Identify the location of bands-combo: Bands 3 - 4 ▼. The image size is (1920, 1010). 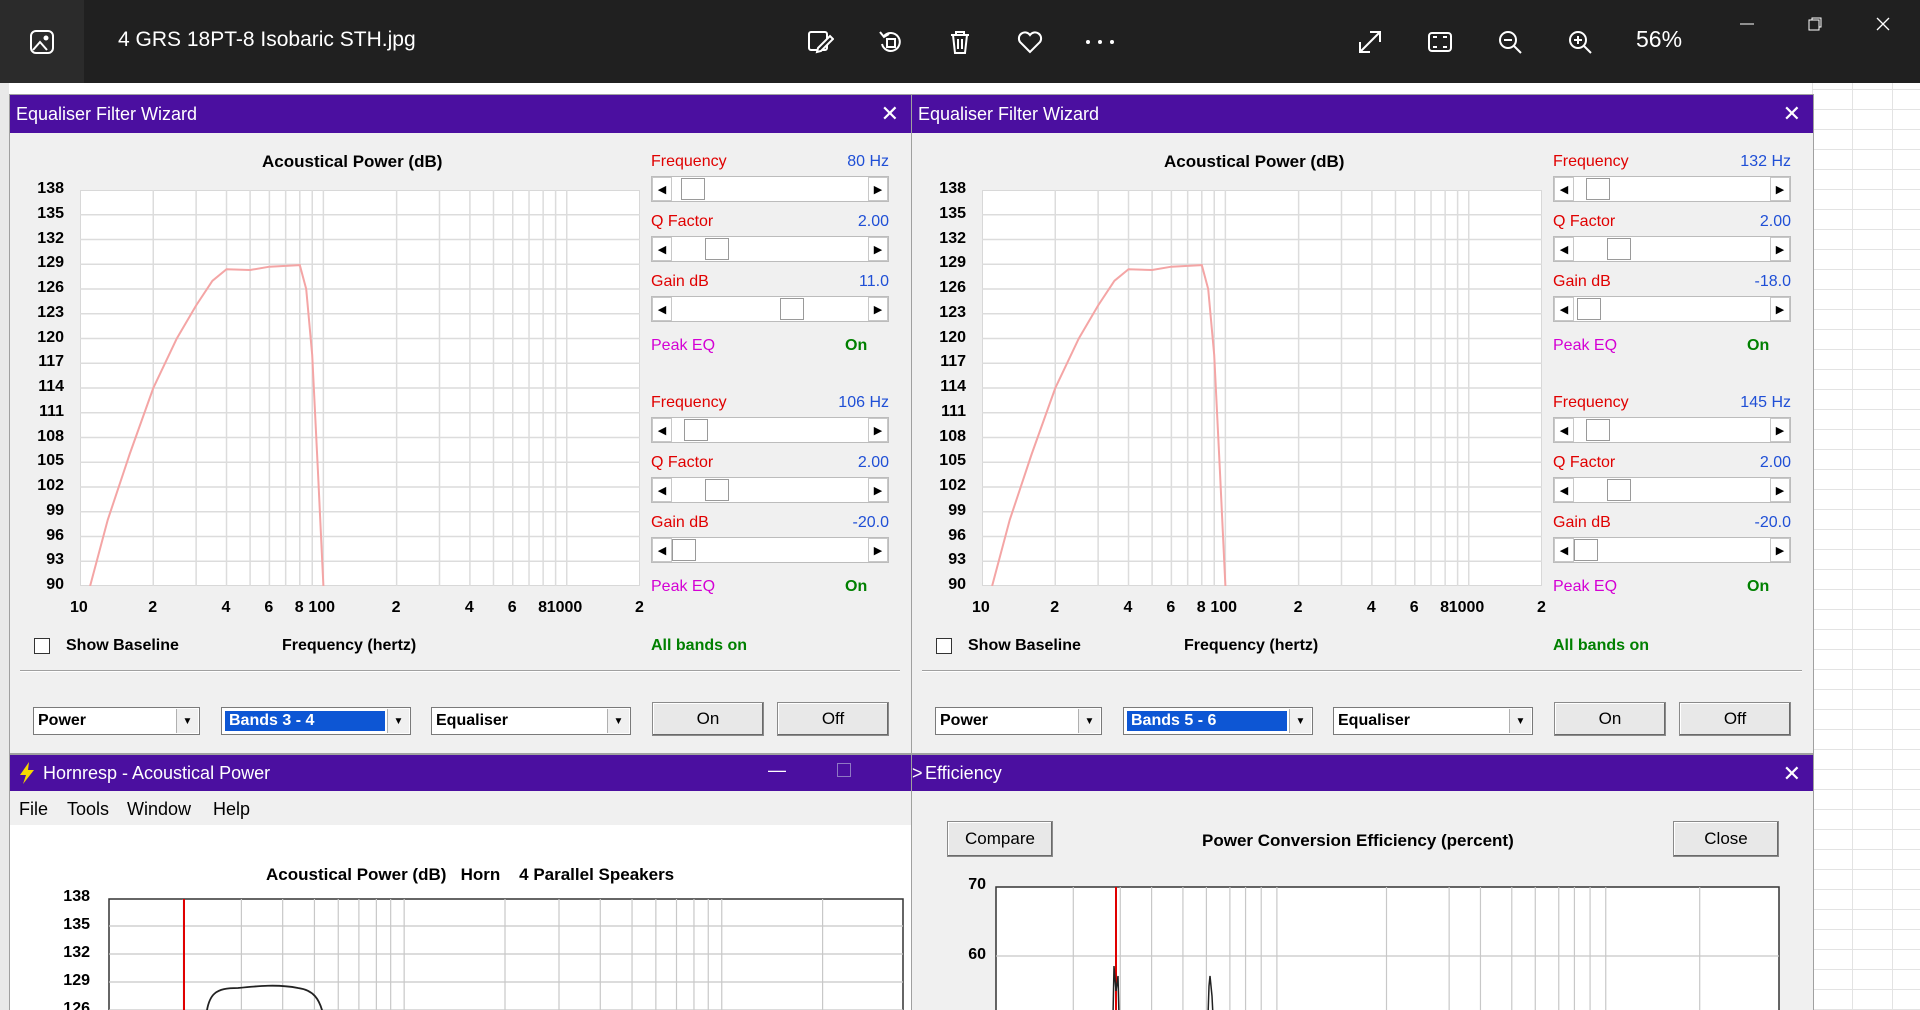
(316, 721).